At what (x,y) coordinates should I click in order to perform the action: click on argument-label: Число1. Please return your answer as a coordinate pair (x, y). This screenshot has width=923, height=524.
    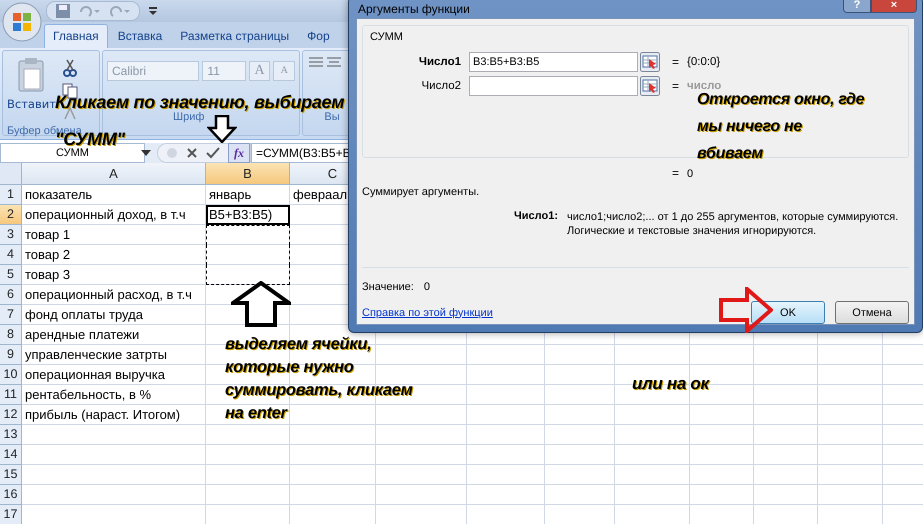
    Looking at the image, I should click on (440, 62).